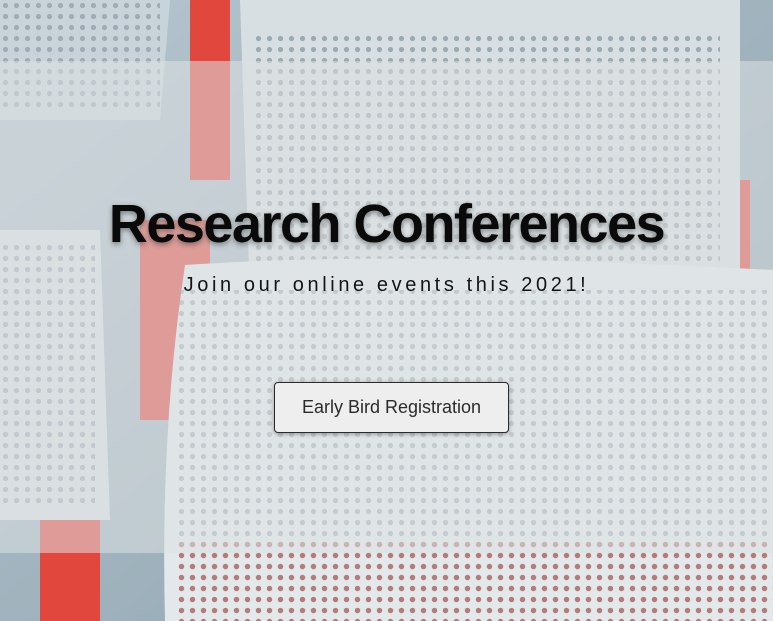 Image resolution: width=773 pixels, height=621 pixels. What do you see at coordinates (387, 224) in the screenshot?
I see `page-title: Research Conferences` at bounding box center [387, 224].